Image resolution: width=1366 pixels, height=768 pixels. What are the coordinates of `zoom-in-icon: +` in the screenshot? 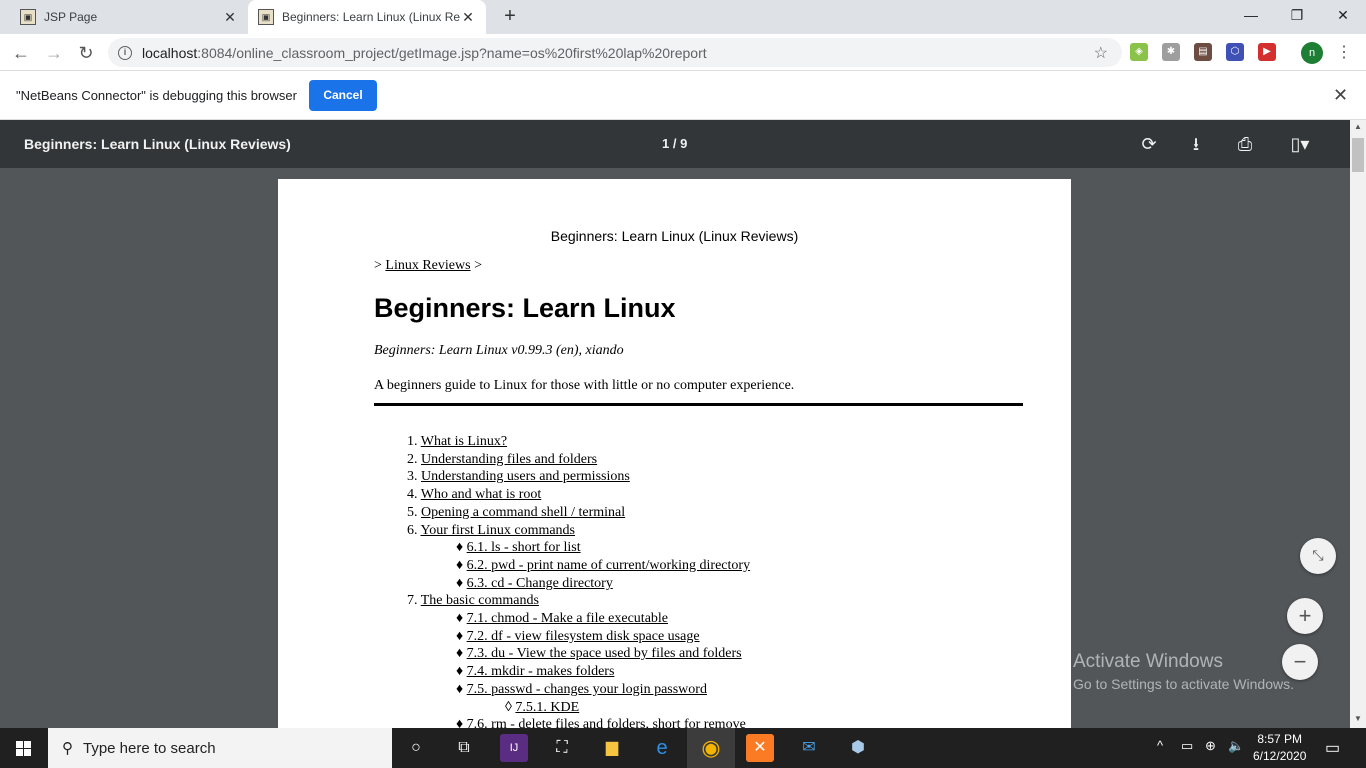 It's located at (1305, 616).